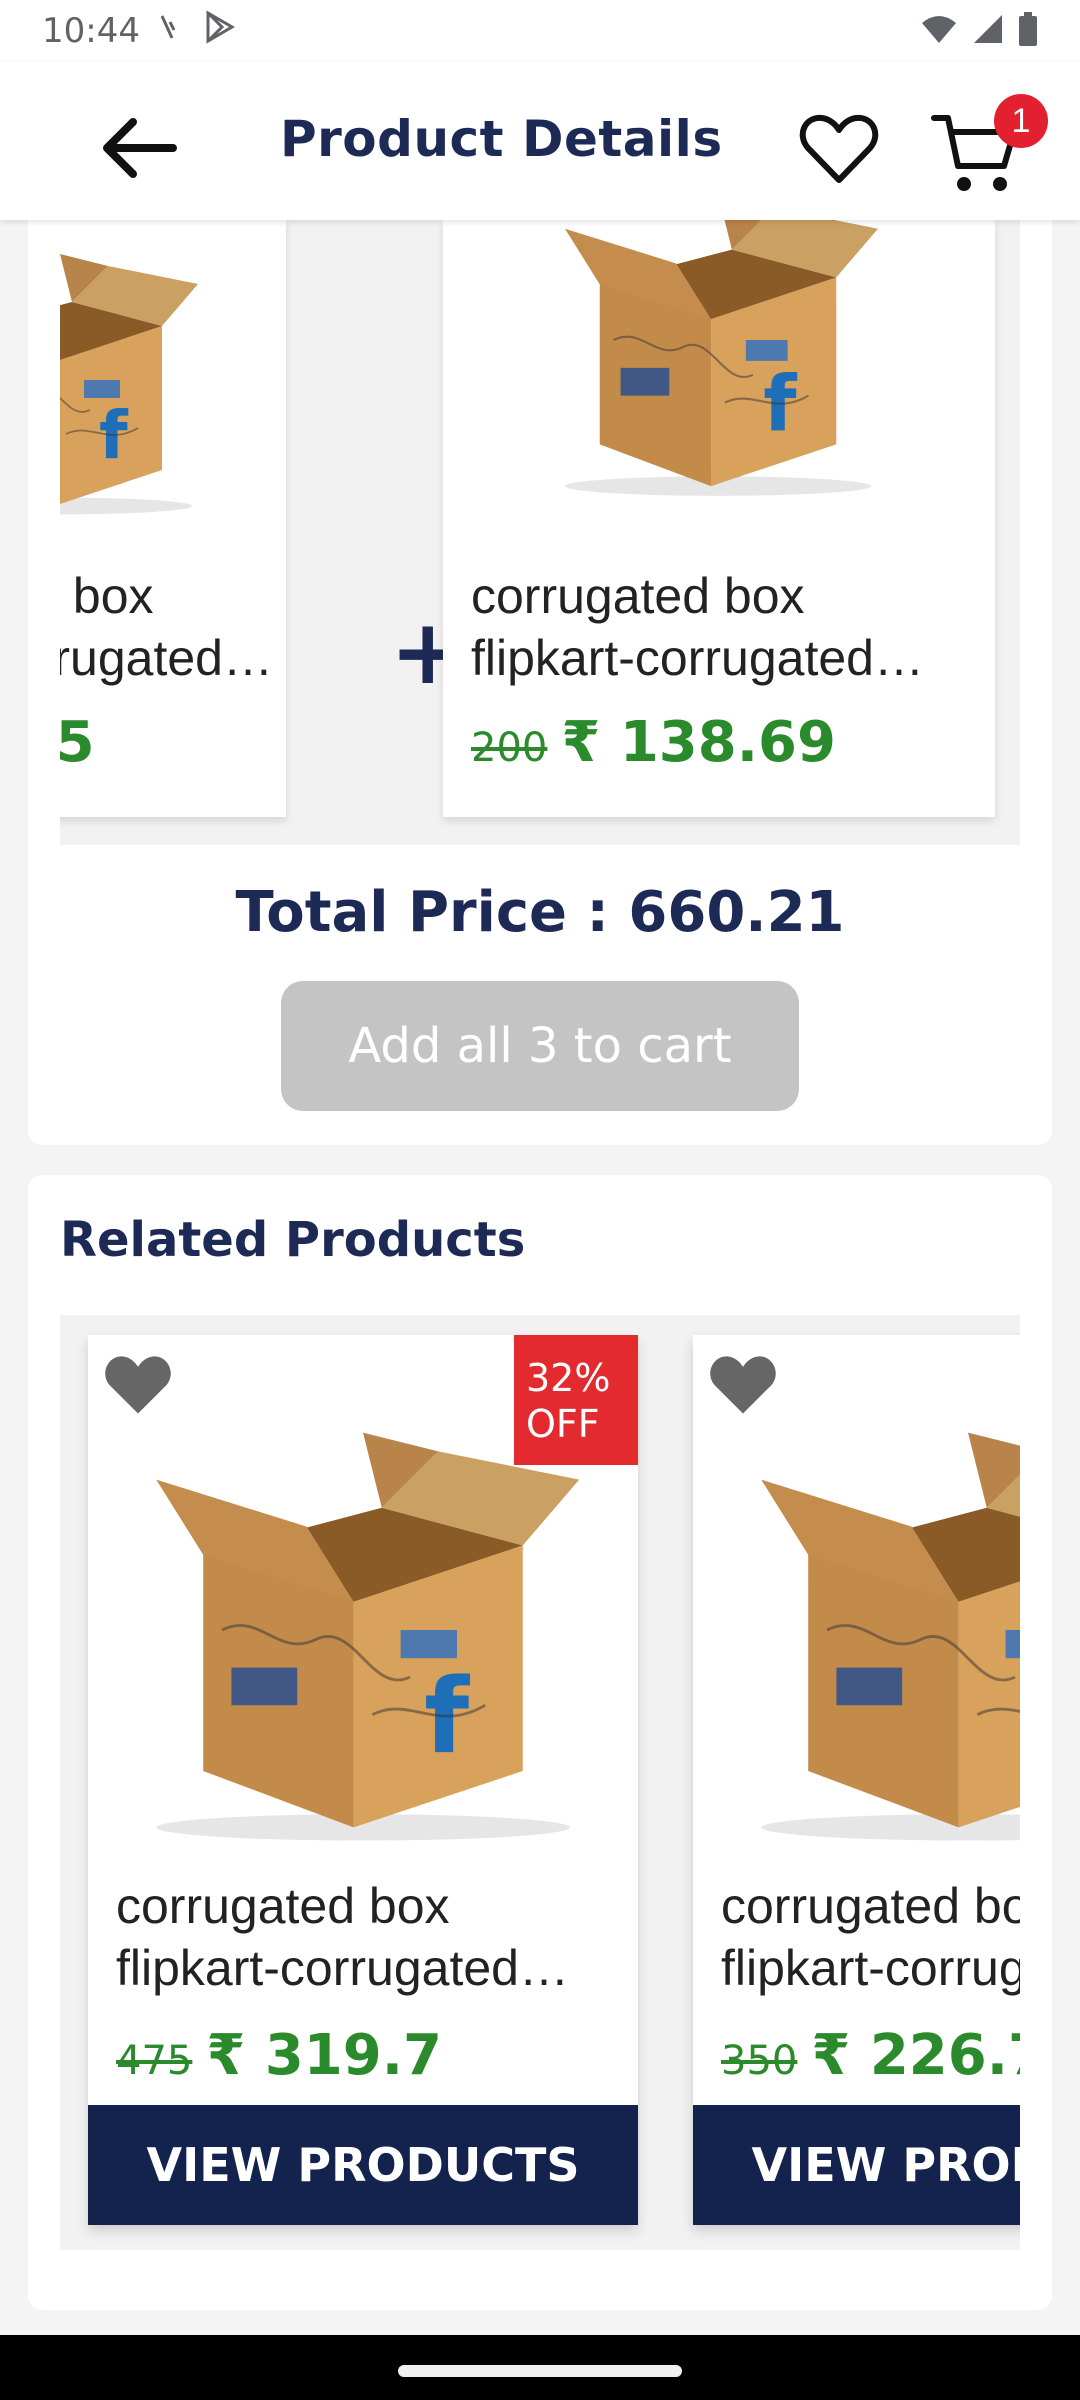  I want to click on wishlist-button, so click(839, 149).